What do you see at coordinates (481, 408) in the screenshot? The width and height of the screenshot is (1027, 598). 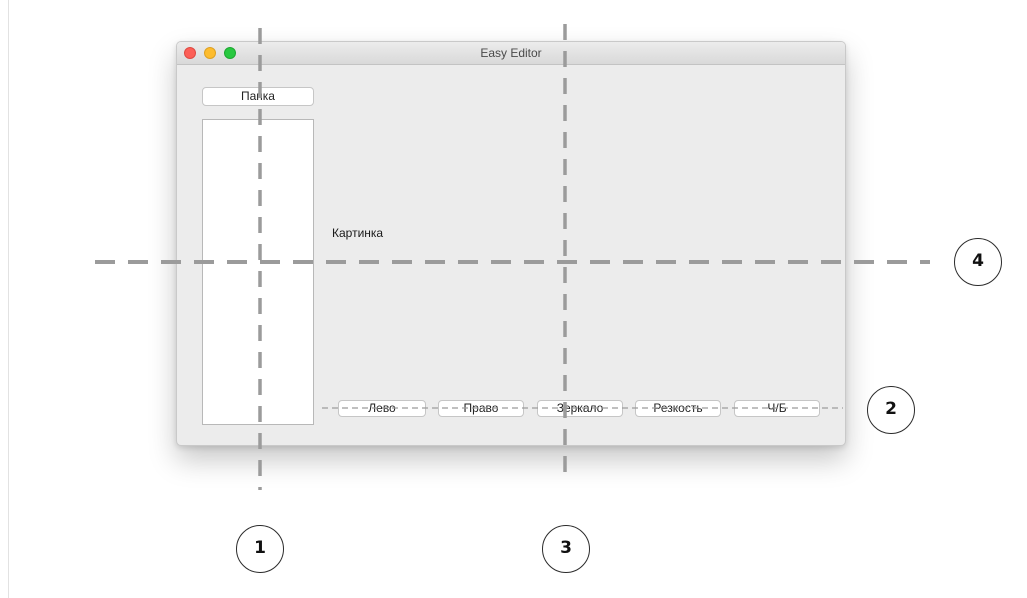 I see `right-button: Право` at bounding box center [481, 408].